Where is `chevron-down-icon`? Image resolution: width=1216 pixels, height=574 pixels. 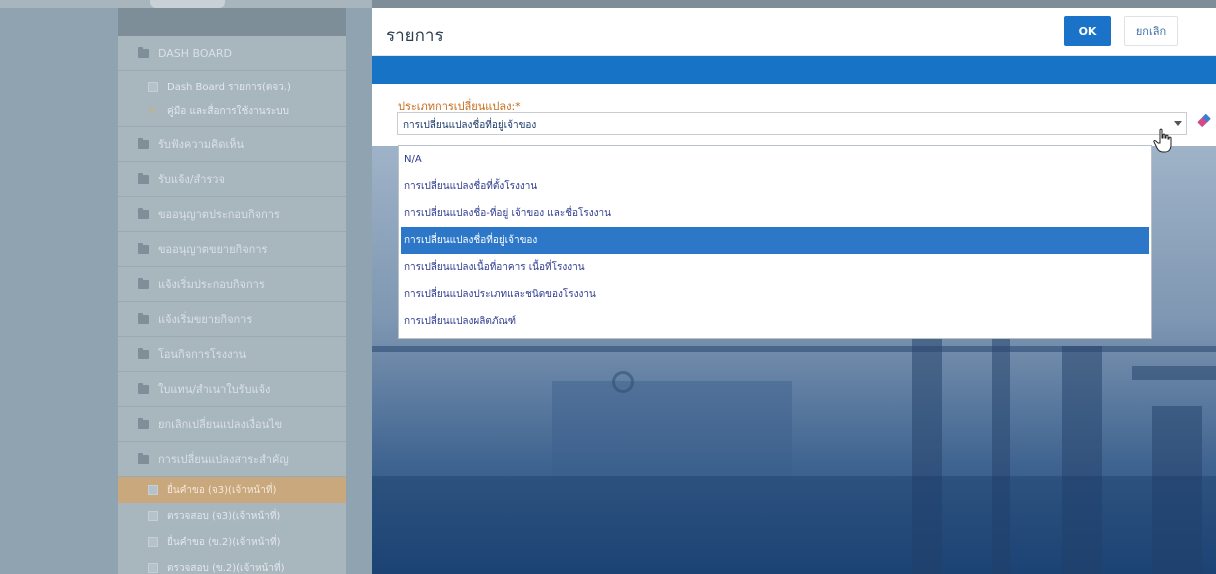
chevron-down-icon is located at coordinates (1178, 123).